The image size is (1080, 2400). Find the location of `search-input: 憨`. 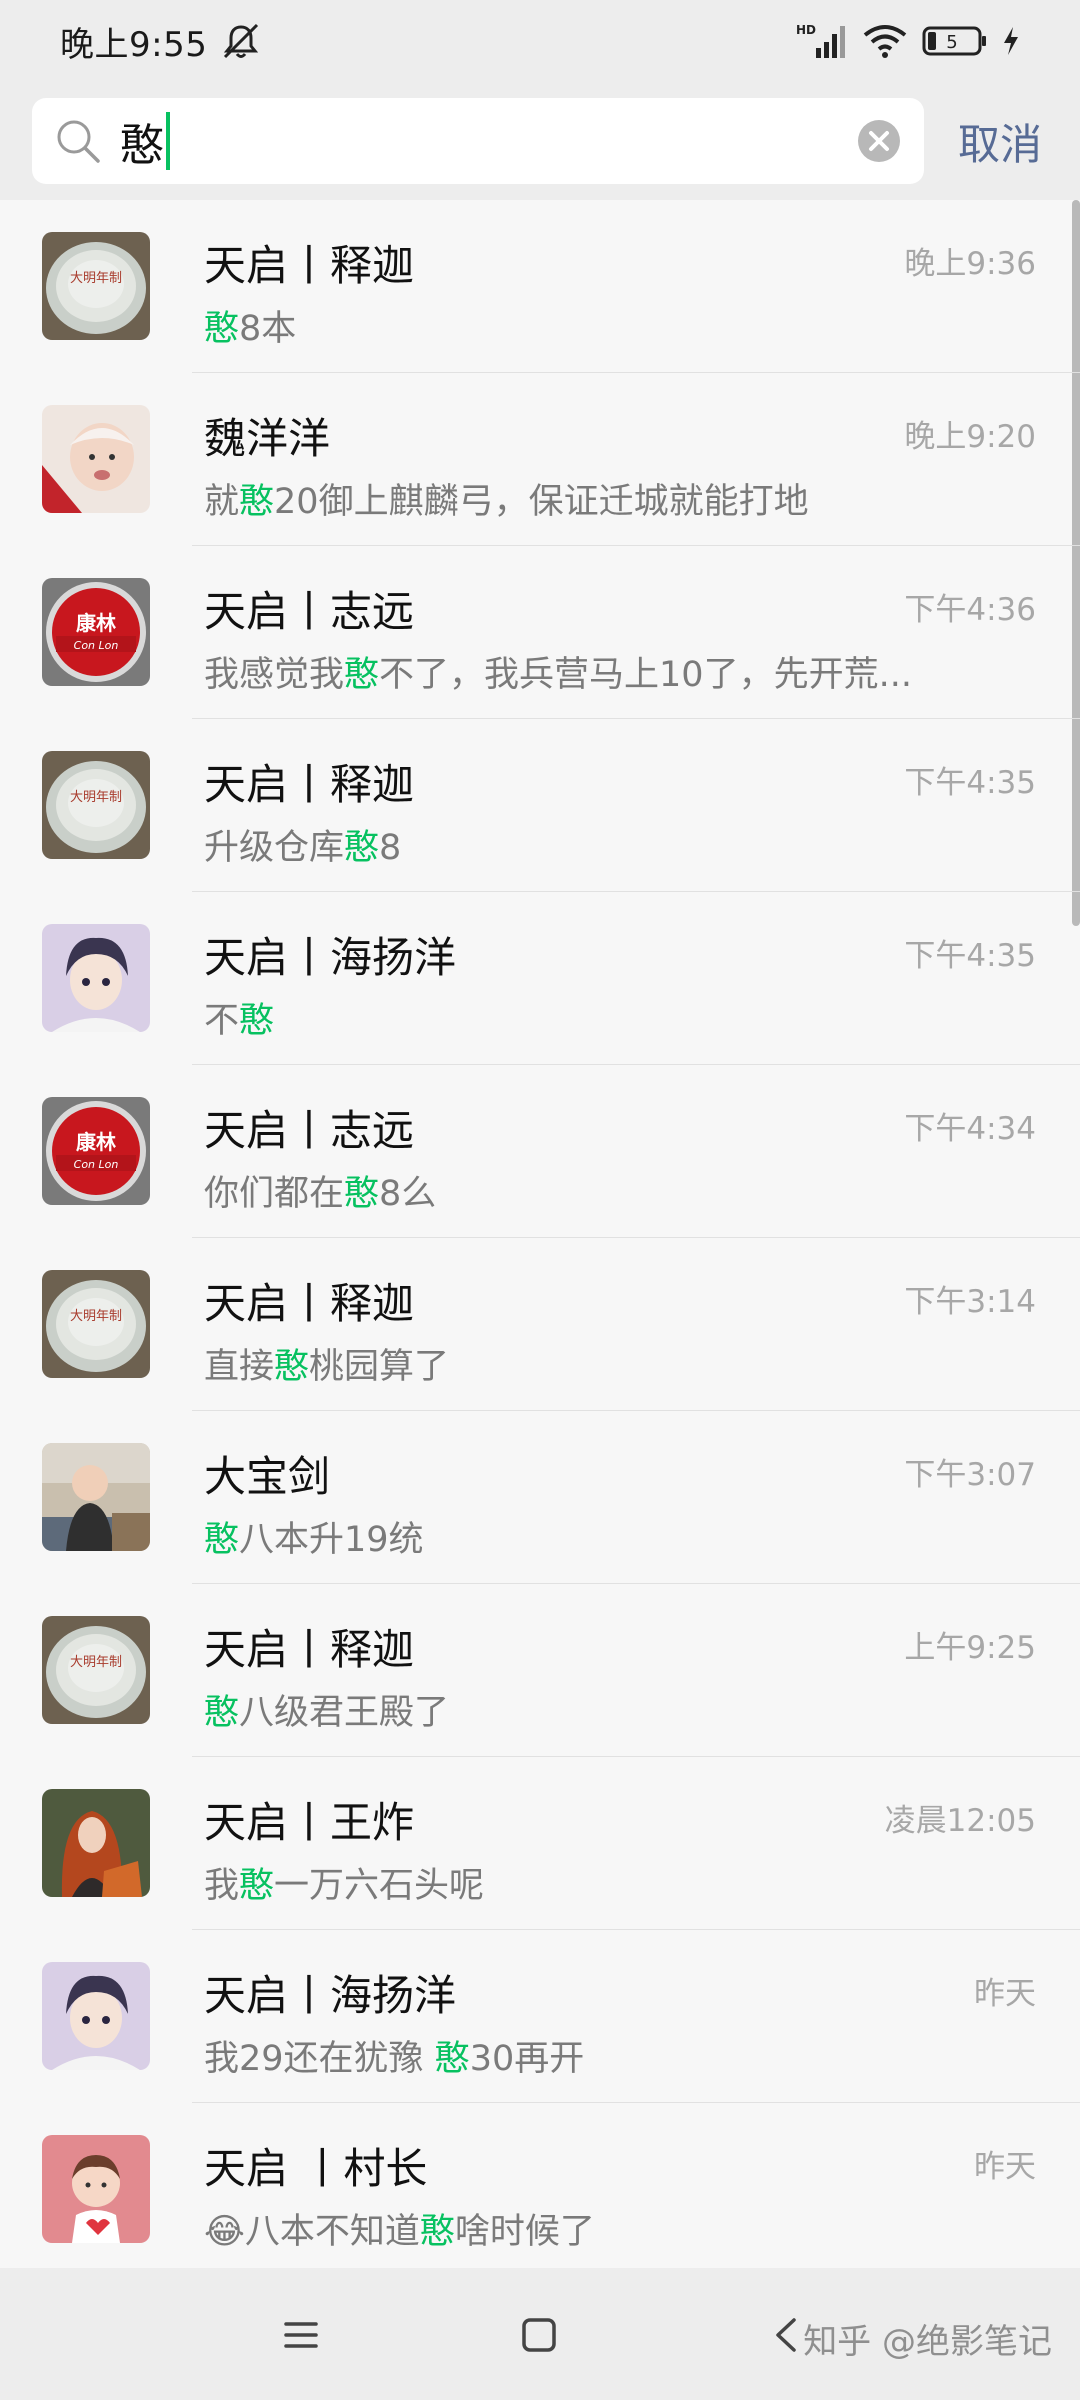

search-input: 憨 is located at coordinates (478, 141).